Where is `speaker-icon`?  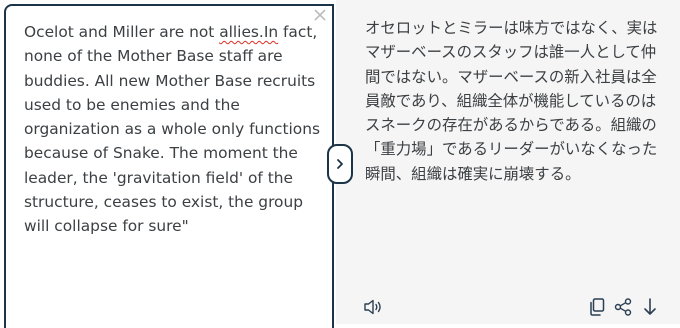 speaker-icon is located at coordinates (372, 307).